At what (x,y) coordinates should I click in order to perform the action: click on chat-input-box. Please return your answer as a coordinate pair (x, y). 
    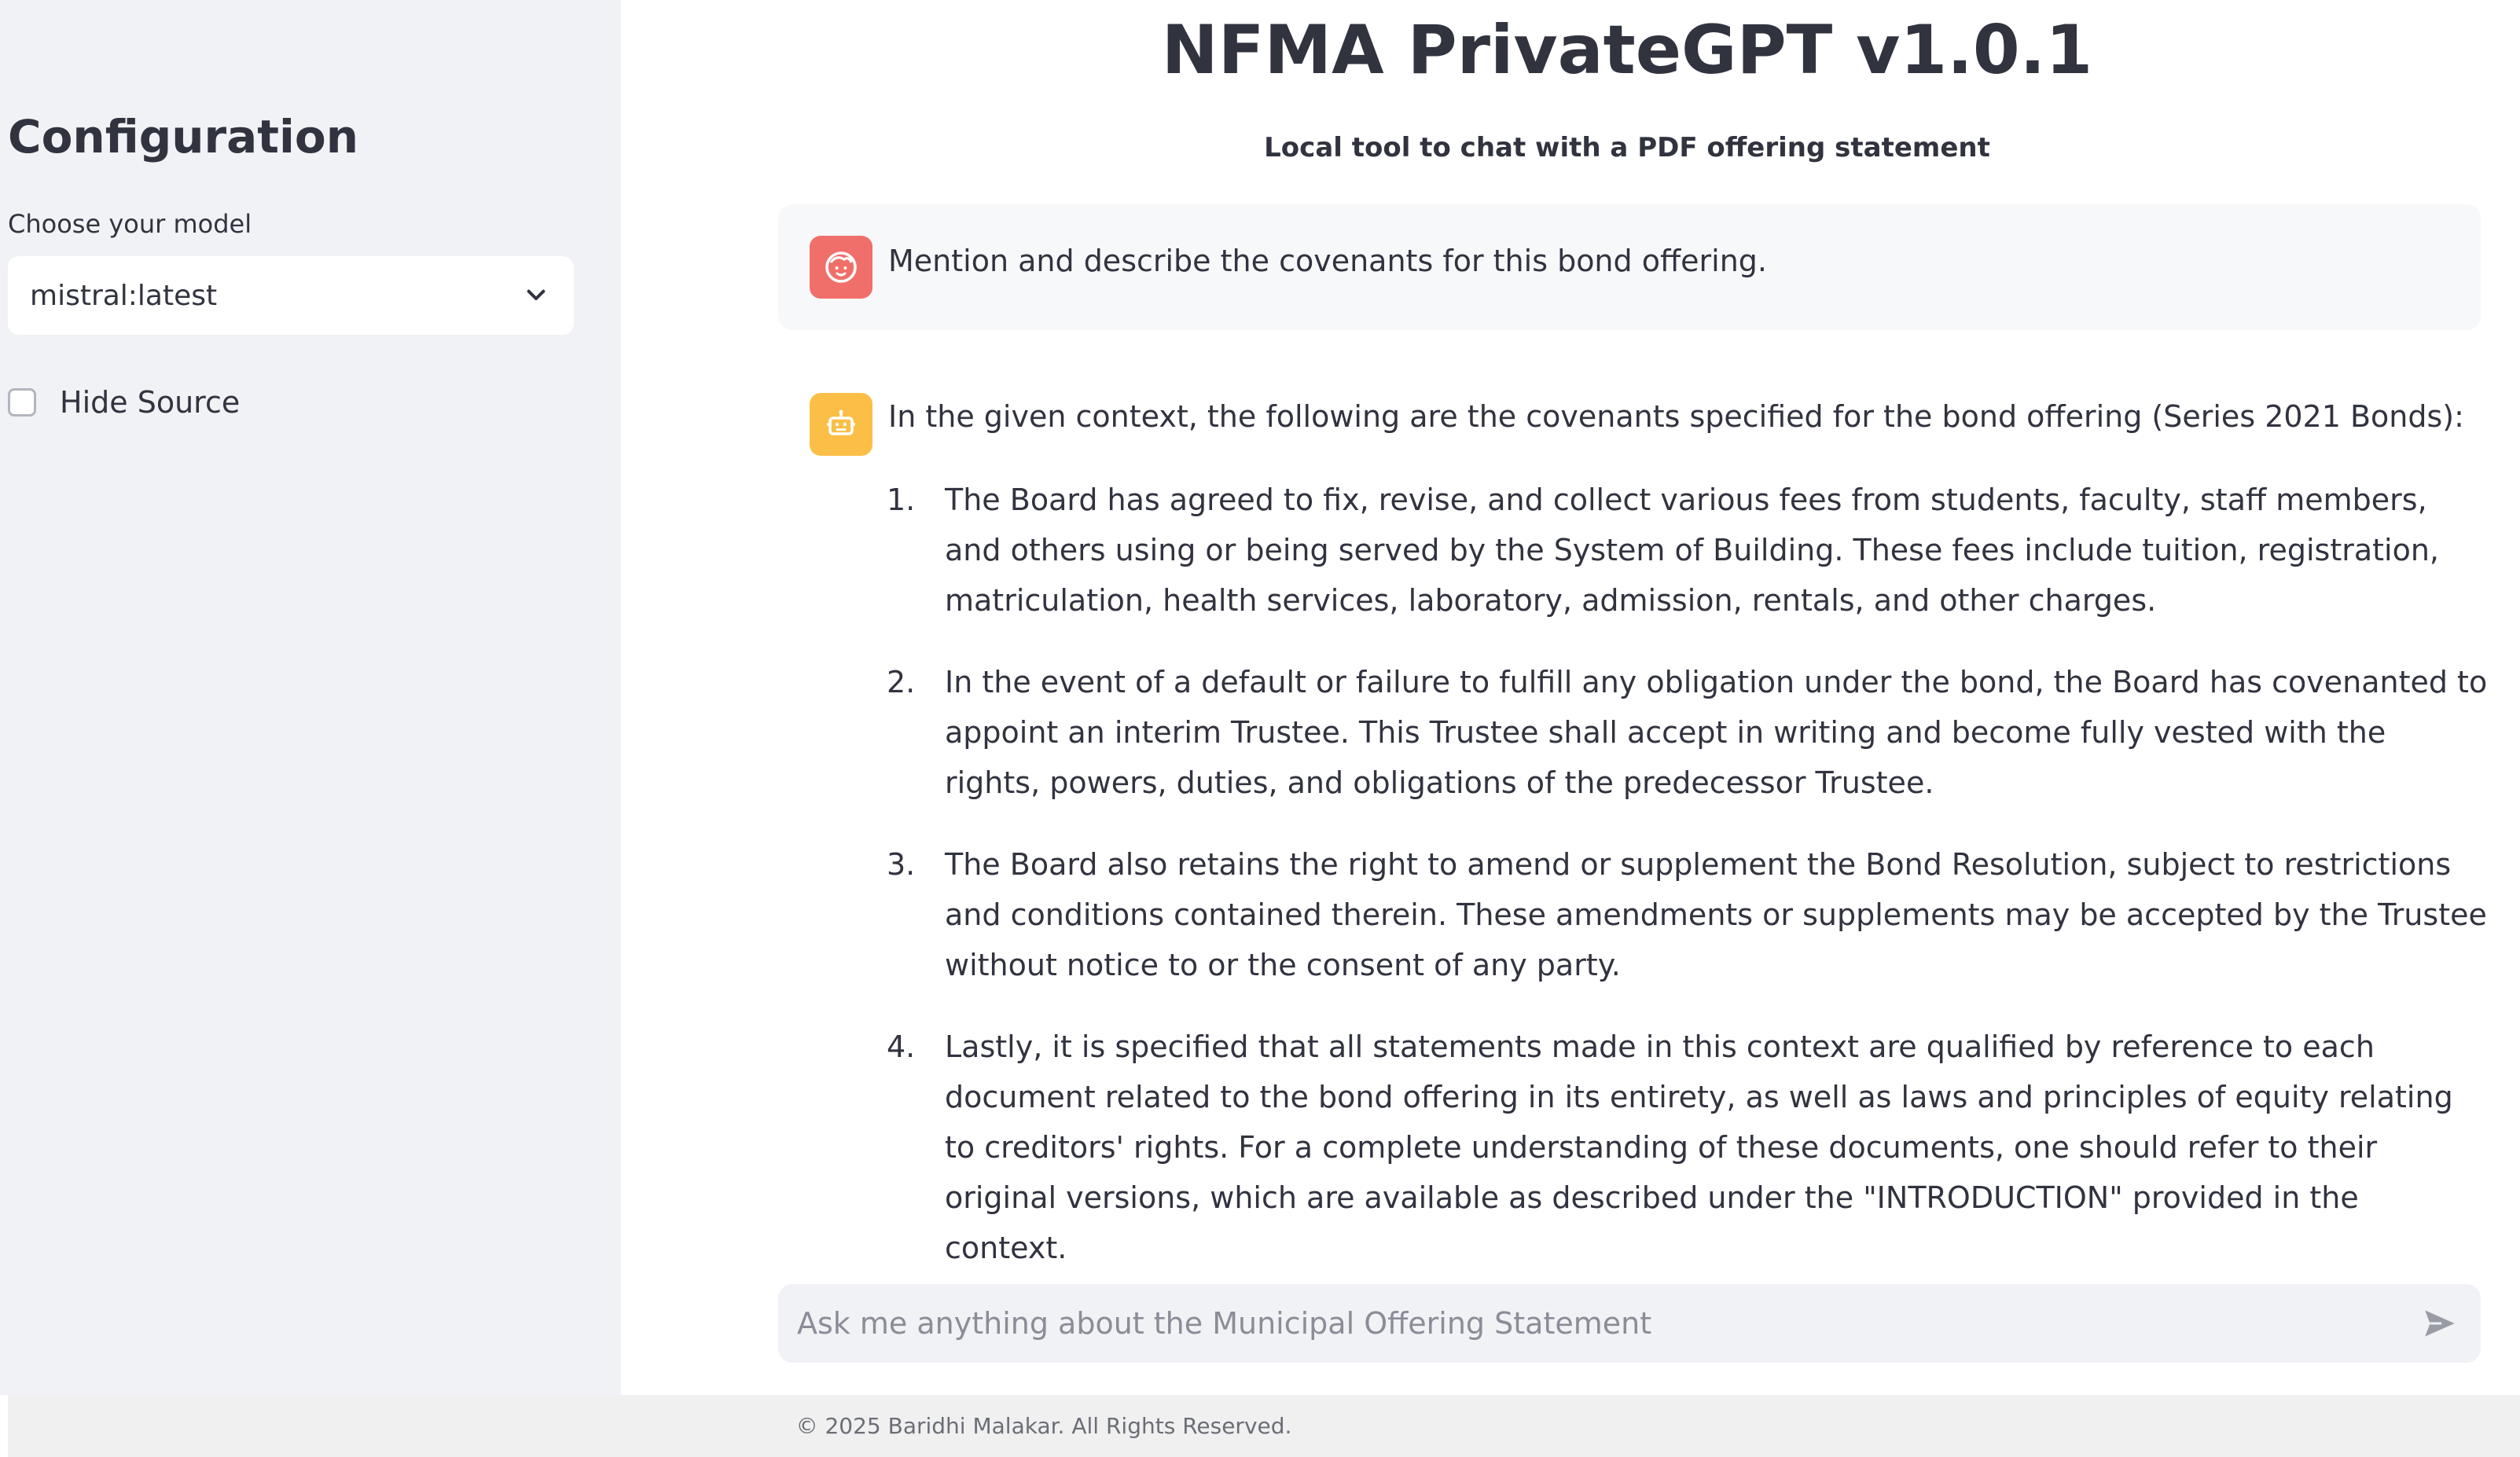
    Looking at the image, I should click on (1629, 1323).